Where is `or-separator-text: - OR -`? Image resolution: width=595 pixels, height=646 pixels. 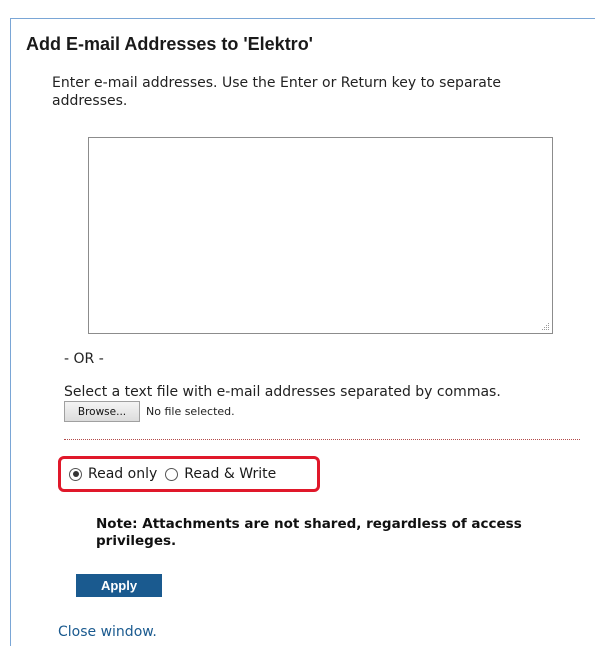
or-separator-text: - OR - is located at coordinates (84, 359).